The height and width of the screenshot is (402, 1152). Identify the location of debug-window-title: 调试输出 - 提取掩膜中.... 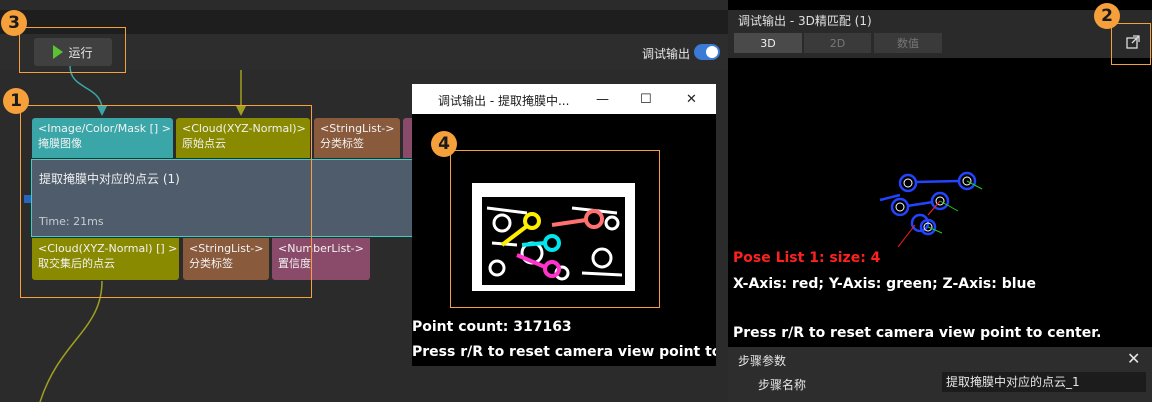
(504, 101).